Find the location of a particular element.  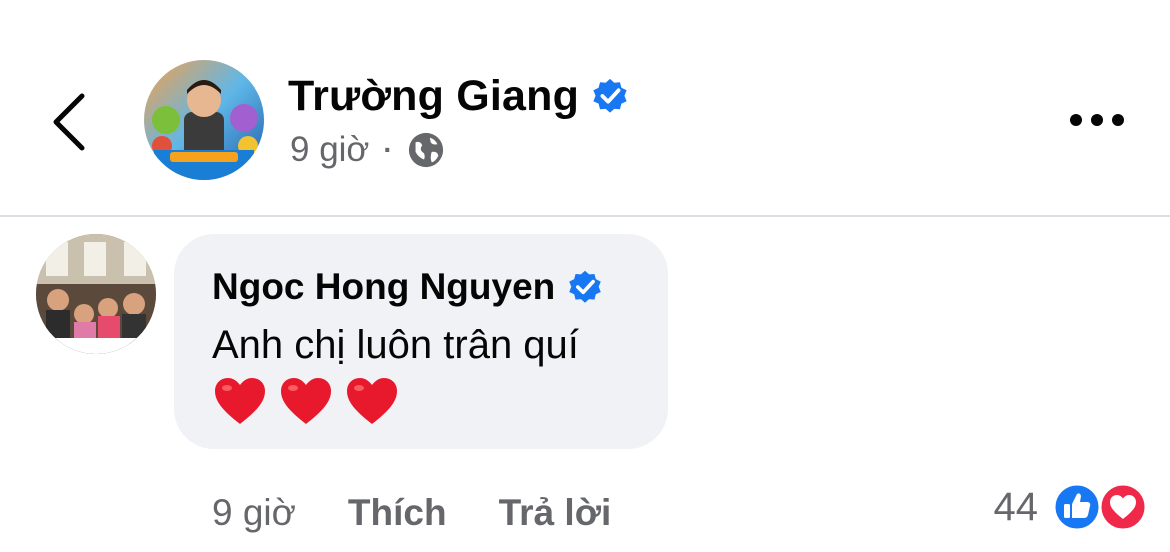

comment-actions: 9 giờ Thích Trả lời is located at coordinates (437, 513).